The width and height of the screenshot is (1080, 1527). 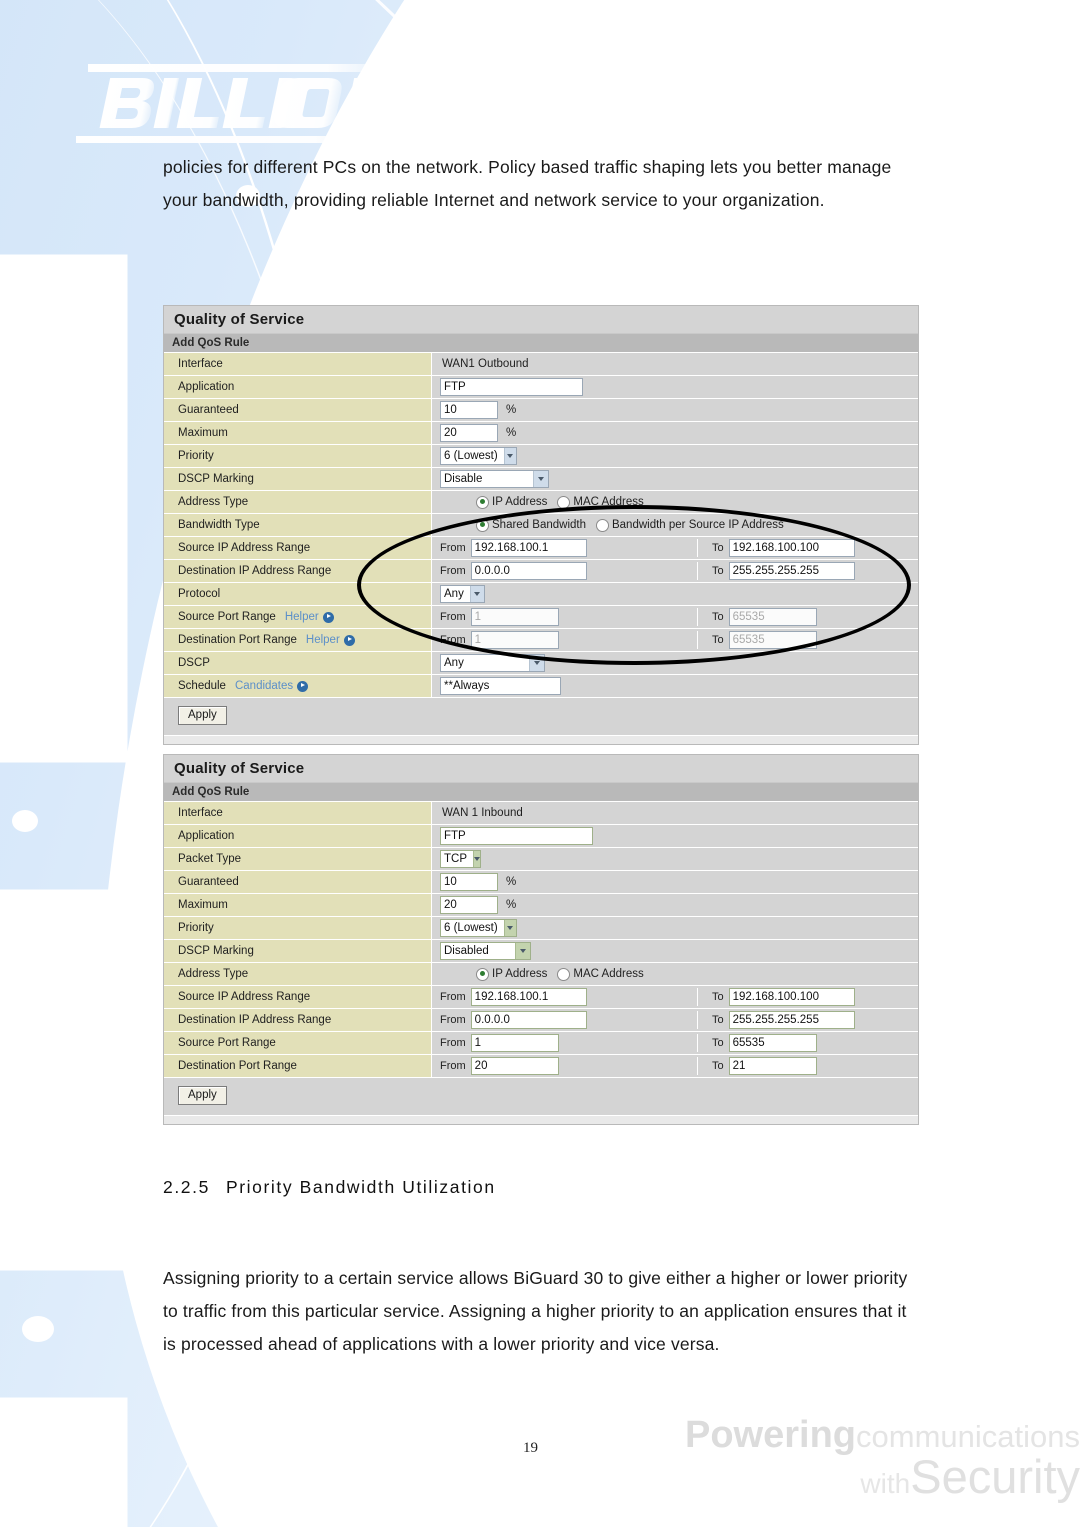 I want to click on dscp-marking-select: Disabled, so click(x=485, y=951).